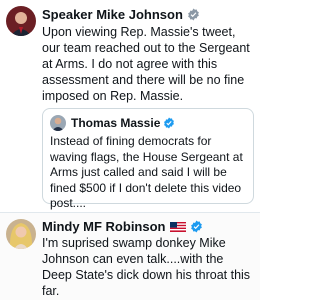  I want to click on author-name-row: Speaker Mike Johnson, so click(121, 14).